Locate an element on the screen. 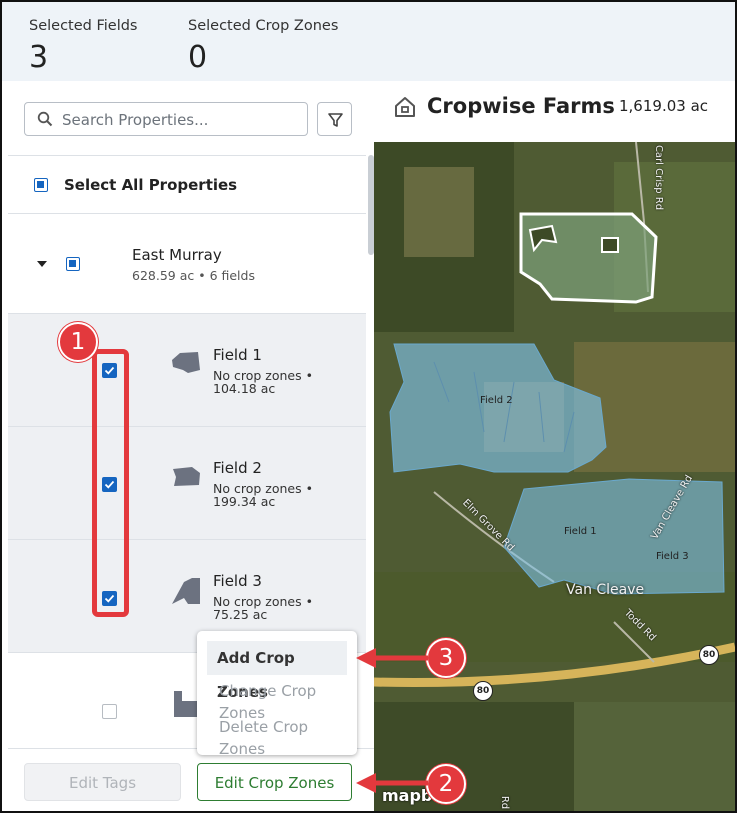 The height and width of the screenshot is (813, 737). map-label-field1: Field 1 is located at coordinates (580, 531).